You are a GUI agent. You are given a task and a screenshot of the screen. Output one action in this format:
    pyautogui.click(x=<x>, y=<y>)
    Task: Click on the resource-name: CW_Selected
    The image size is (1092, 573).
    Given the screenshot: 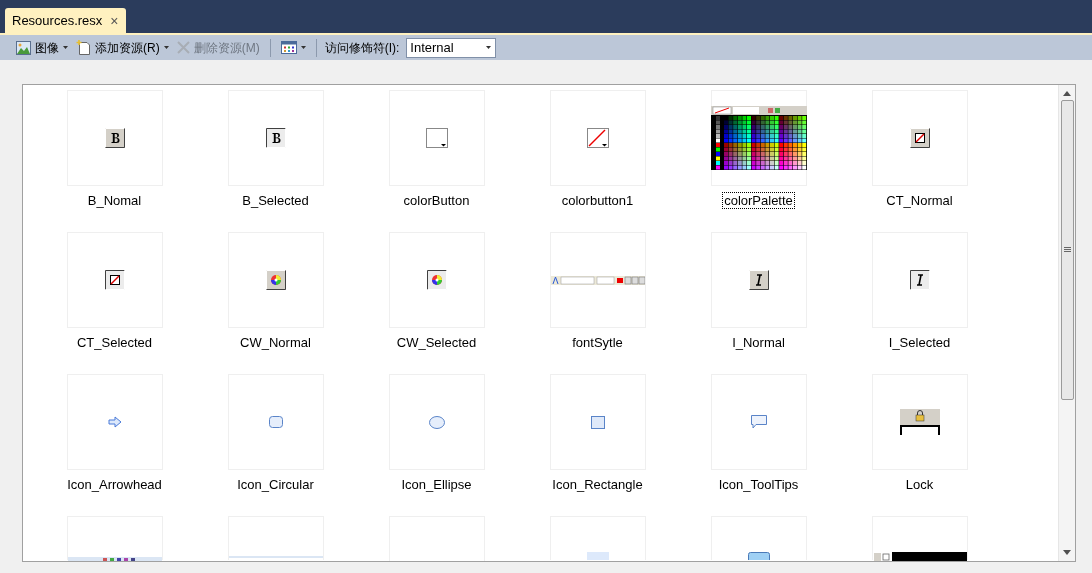 What is the action you would take?
    pyautogui.click(x=436, y=342)
    